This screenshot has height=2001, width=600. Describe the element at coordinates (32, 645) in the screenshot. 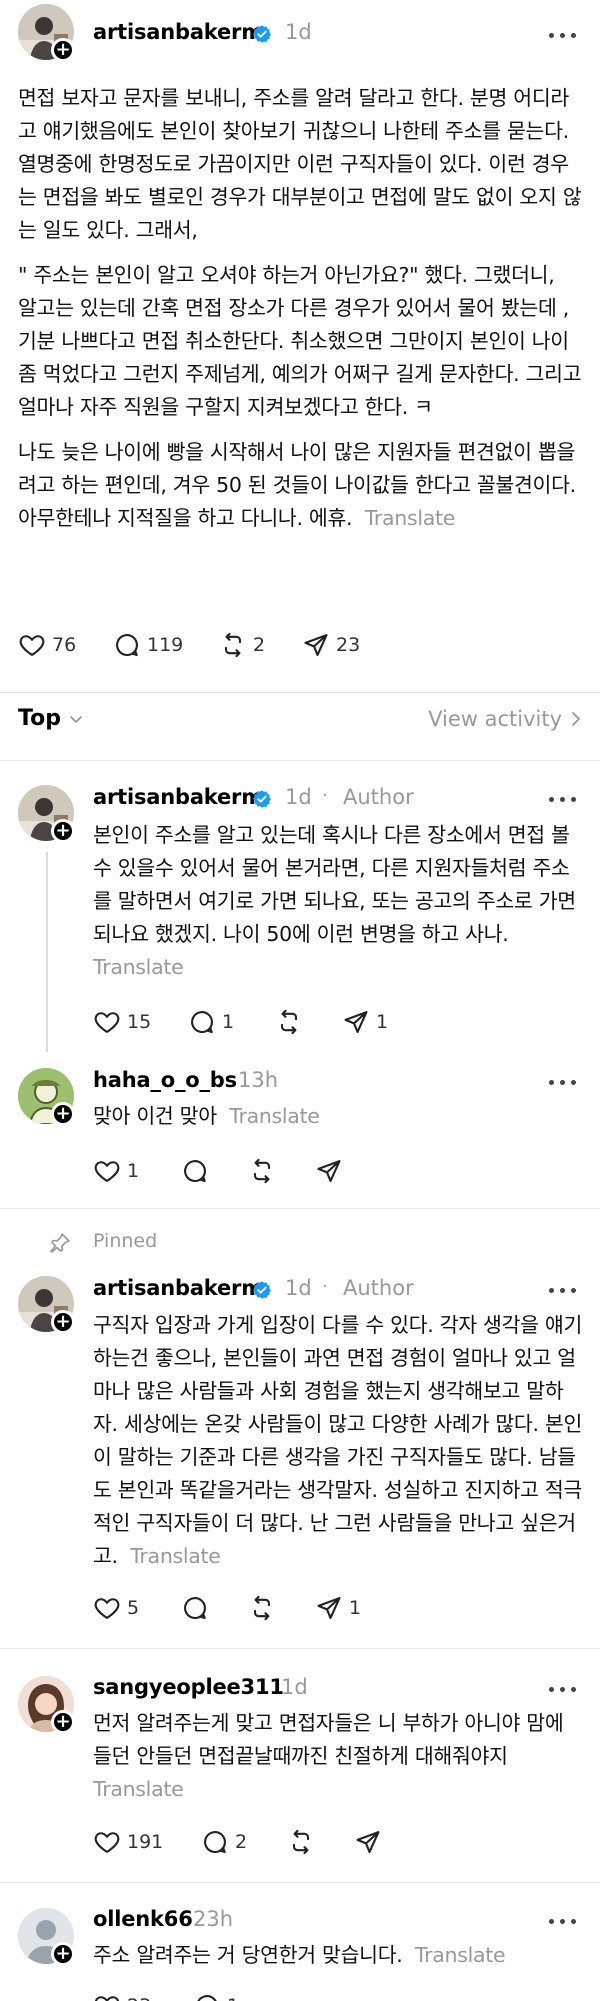

I see `heart-icon` at that location.